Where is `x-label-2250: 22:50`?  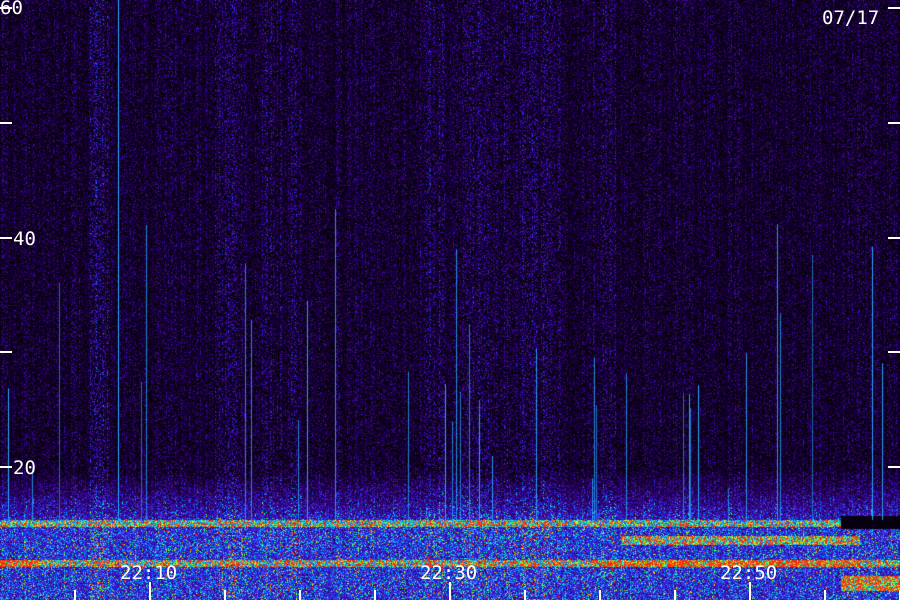
x-label-2250: 22:50 is located at coordinates (749, 573).